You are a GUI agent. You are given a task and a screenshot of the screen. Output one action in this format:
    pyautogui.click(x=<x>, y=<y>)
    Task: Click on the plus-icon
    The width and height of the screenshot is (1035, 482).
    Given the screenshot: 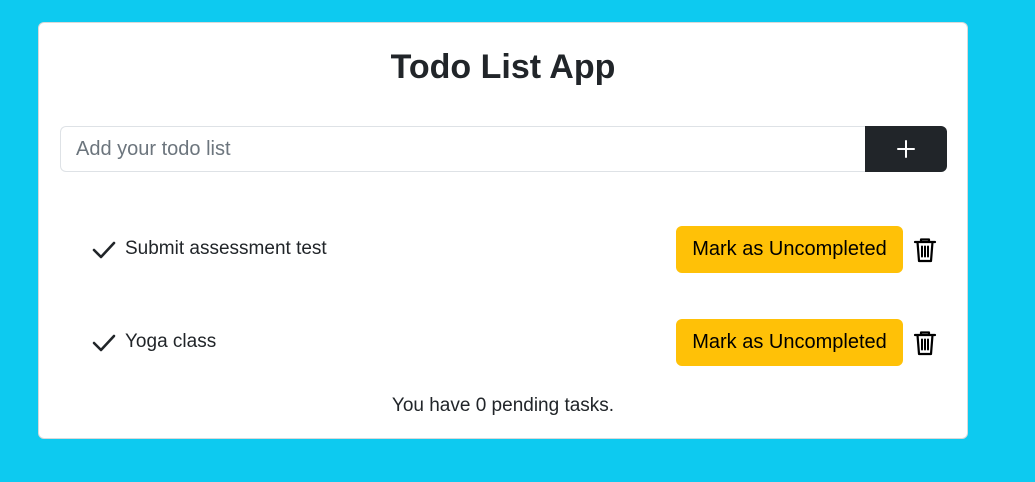 What is the action you would take?
    pyautogui.click(x=906, y=149)
    